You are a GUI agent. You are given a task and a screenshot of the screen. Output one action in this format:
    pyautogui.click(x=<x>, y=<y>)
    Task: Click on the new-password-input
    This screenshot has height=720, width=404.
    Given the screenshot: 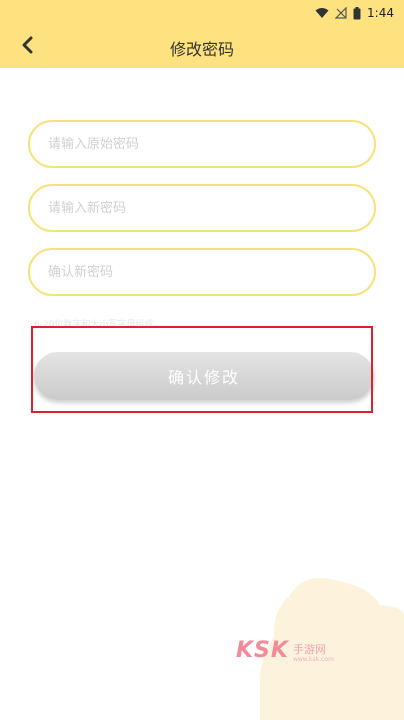 What is the action you would take?
    pyautogui.click(x=202, y=208)
    